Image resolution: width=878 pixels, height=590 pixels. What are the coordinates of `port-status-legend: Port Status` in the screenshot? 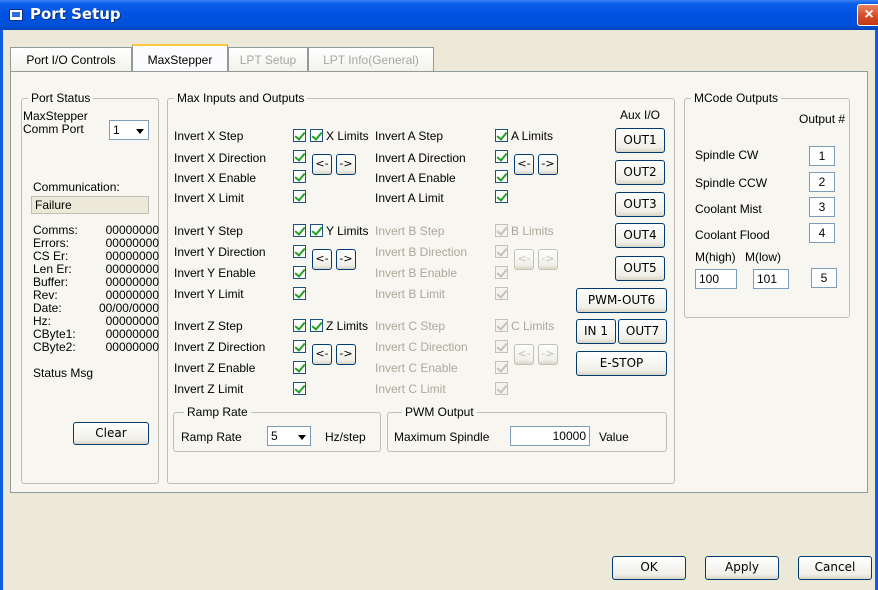 It's located at (61, 98).